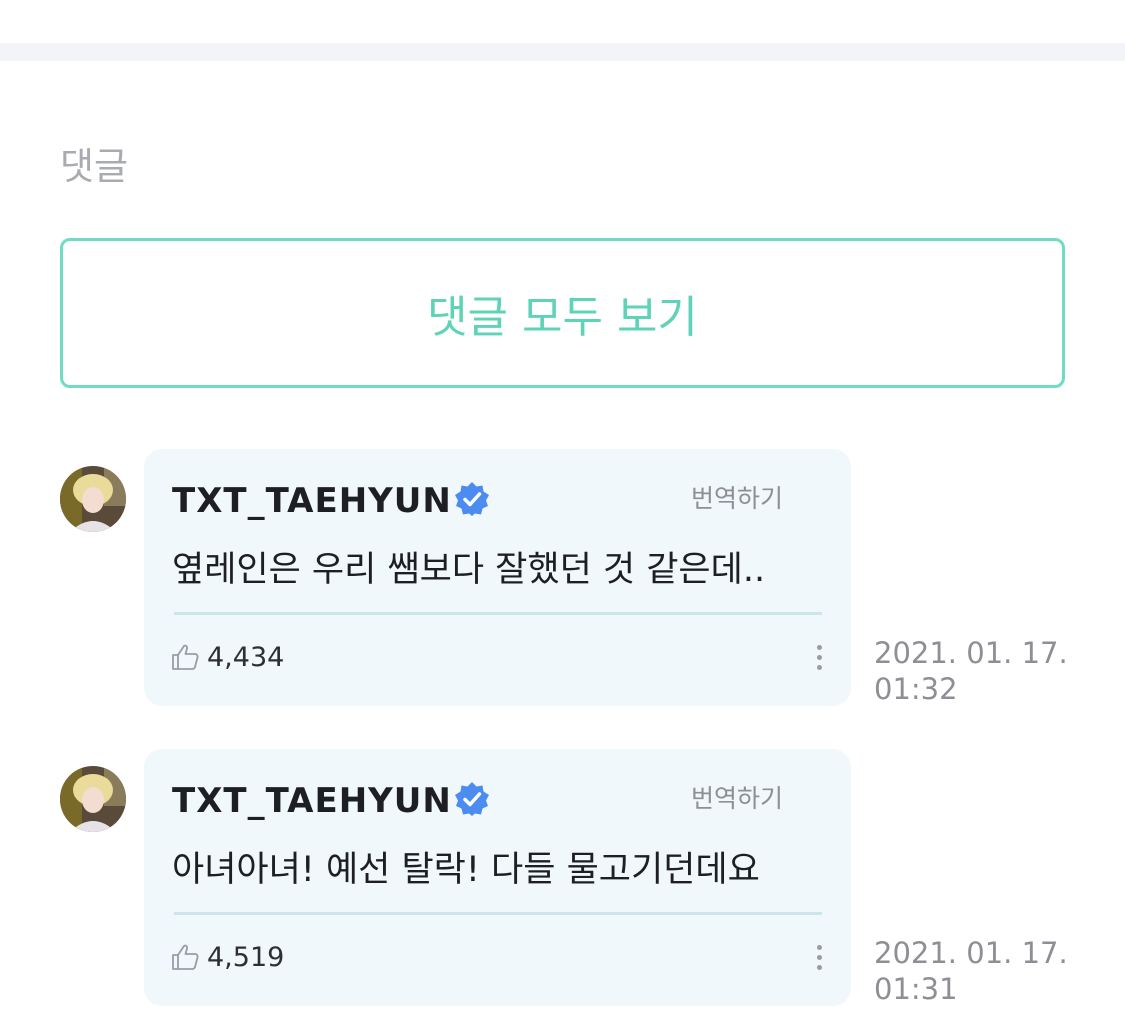 The image size is (1125, 1033). I want to click on comment-text: 옆레인은 우리 쌤보다 잘했던 것 같은데.., so click(469, 570).